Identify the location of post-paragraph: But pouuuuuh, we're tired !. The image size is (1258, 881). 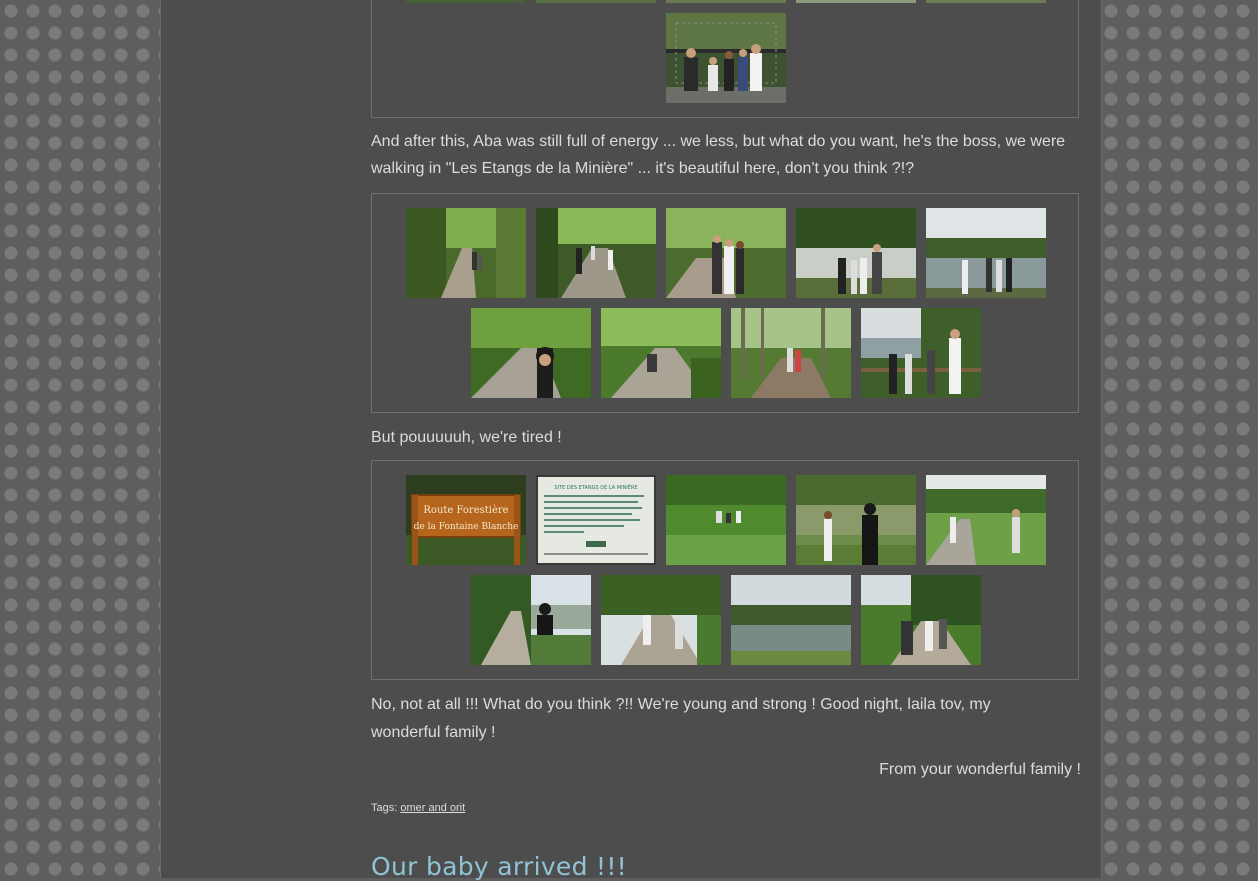
(466, 437).